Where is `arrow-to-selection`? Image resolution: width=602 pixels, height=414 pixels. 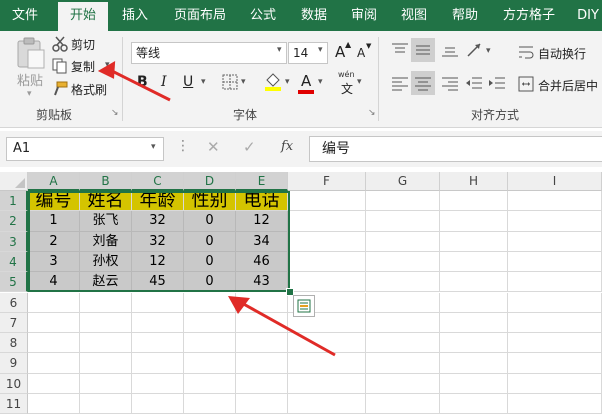
arrow-to-selection is located at coordinates (287, 328).